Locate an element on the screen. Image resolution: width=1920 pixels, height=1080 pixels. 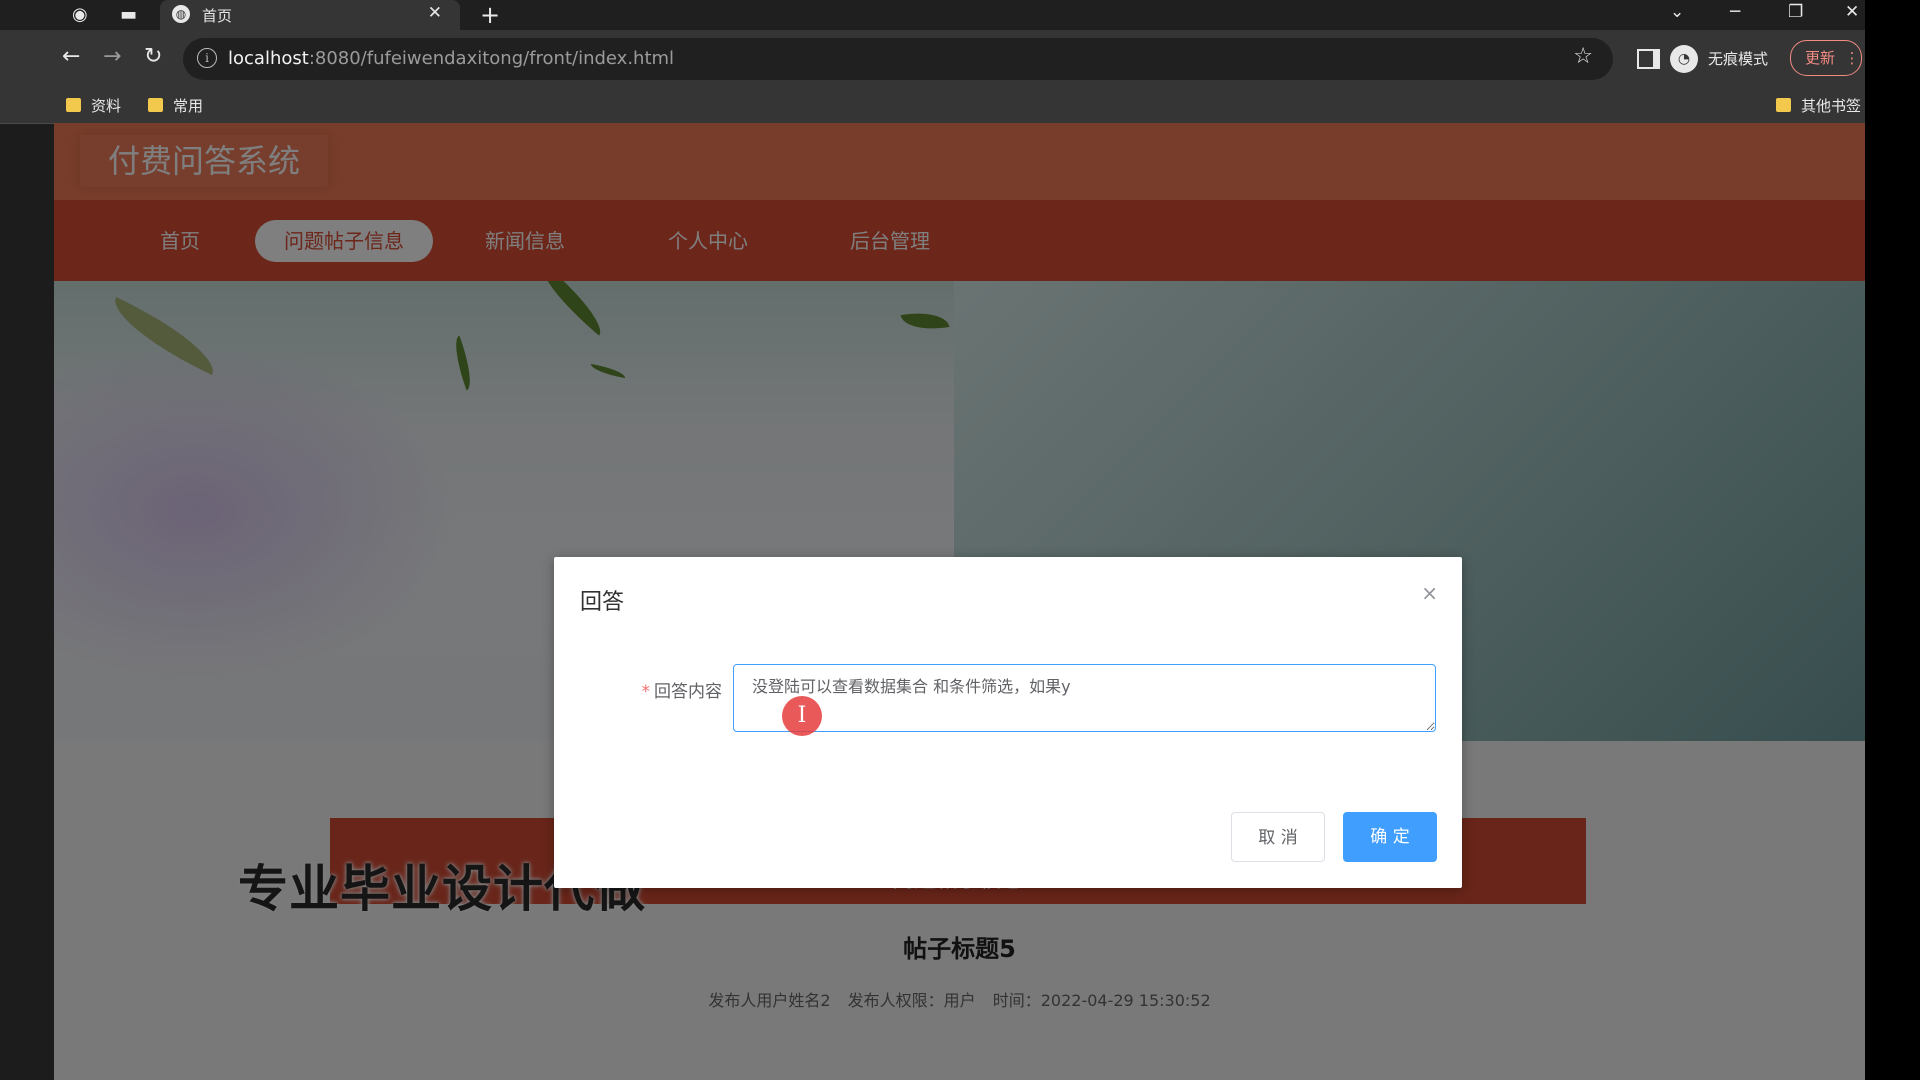
url-path: :8080/fufeiwendaxitong/front/index.html is located at coordinates (491, 58).